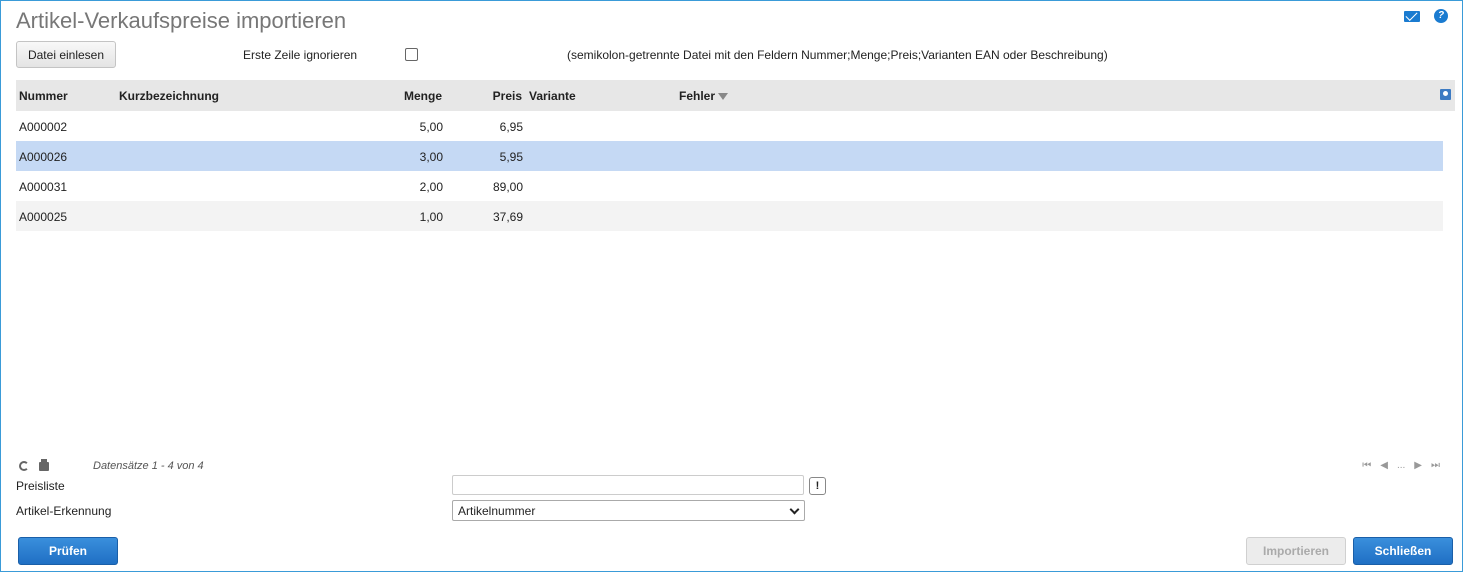 This screenshot has width=1463, height=572. I want to click on cell-nummer: A000026, so click(43, 157).